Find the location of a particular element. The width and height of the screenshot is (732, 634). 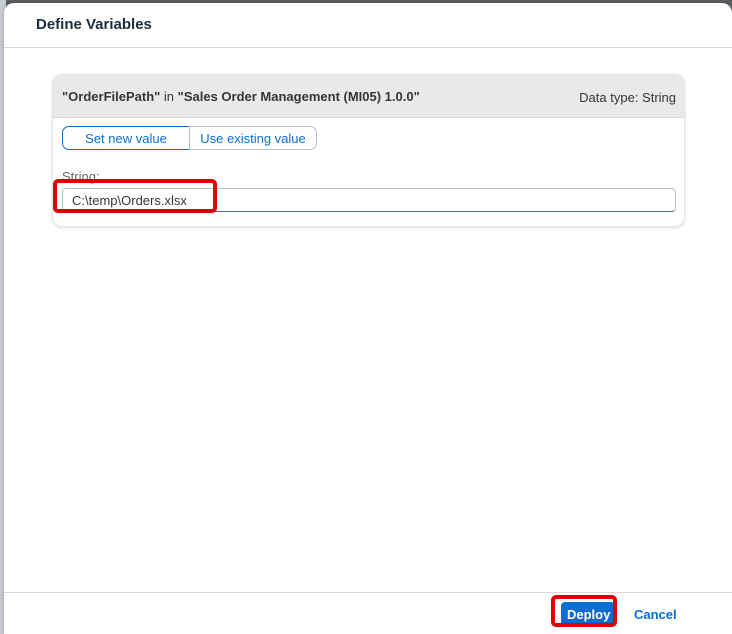

dialog-header: Define Variables is located at coordinates (368, 25).